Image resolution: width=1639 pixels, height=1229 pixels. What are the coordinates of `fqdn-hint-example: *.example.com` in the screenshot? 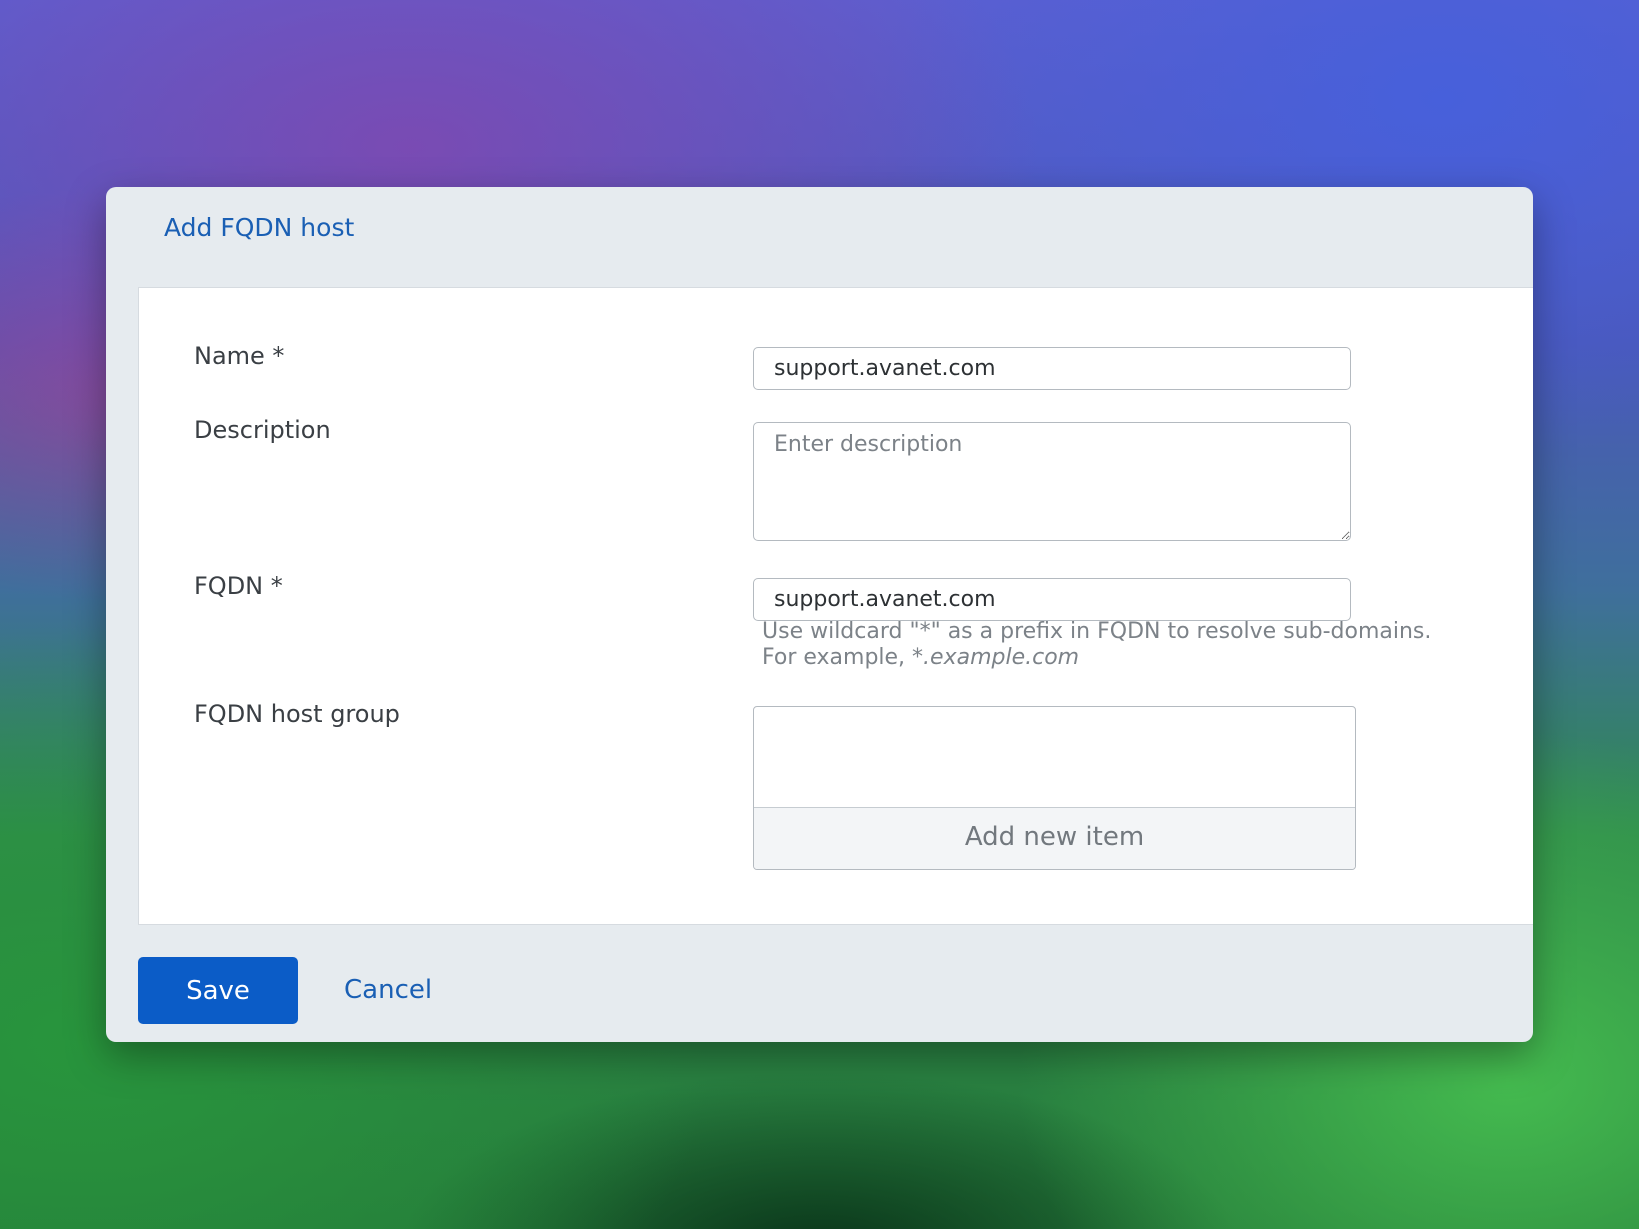 It's located at (996, 657).